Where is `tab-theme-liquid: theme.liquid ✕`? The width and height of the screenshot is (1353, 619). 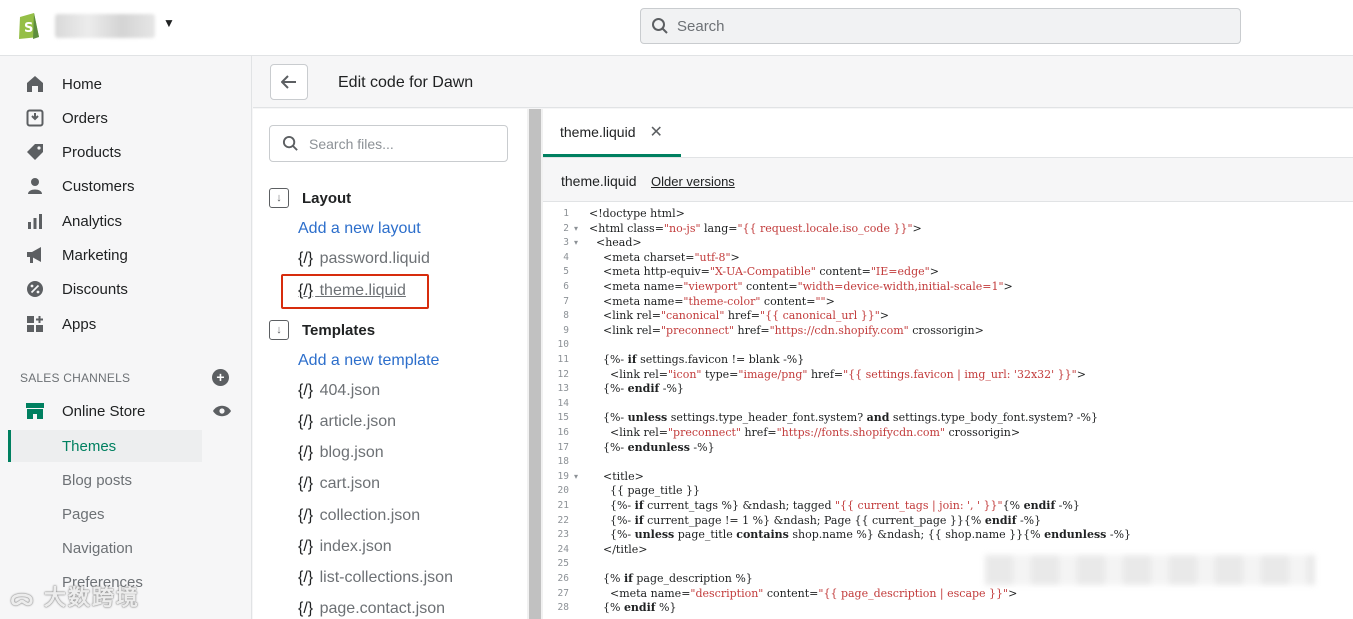
tab-theme-liquid: theme.liquid ✕ is located at coordinates (612, 133).